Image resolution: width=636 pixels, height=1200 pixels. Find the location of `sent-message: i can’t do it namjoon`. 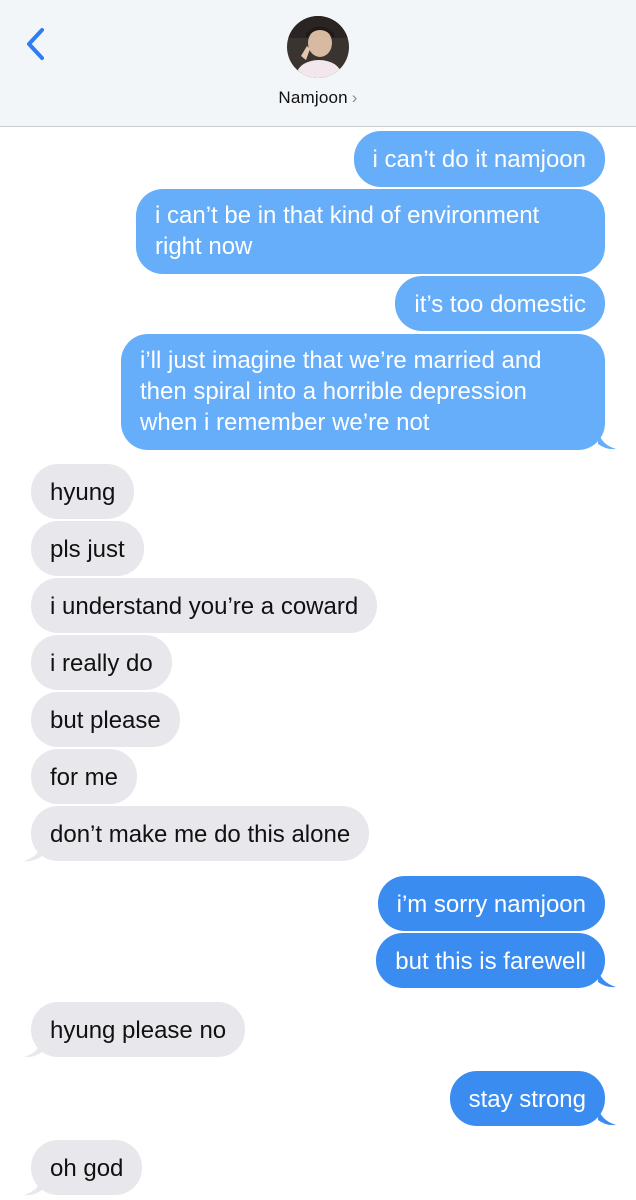

sent-message: i can’t do it namjoon is located at coordinates (479, 159).